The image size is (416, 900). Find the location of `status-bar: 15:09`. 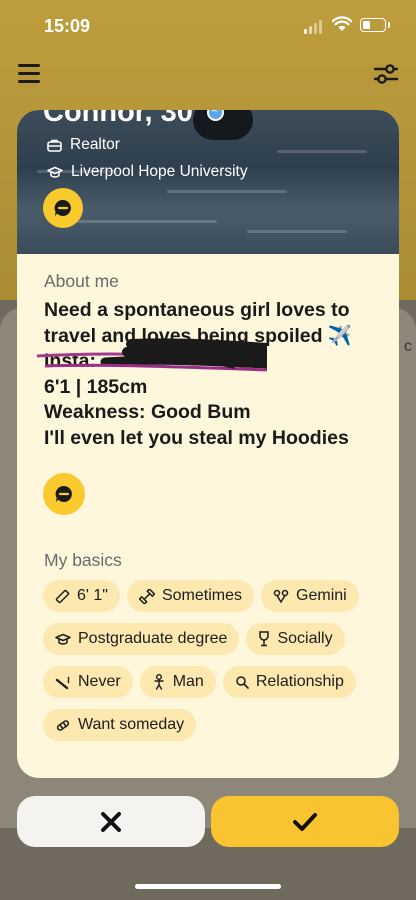

status-bar: 15:09 is located at coordinates (208, 27).